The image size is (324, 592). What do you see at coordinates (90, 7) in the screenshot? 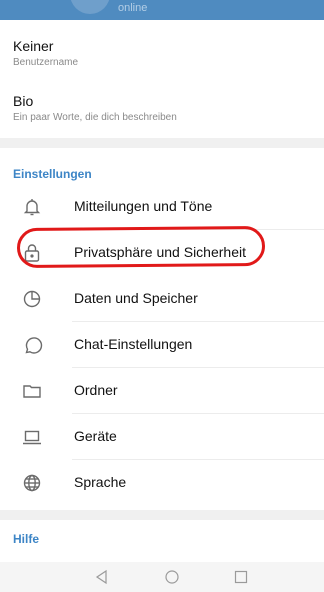
I see `avatar` at bounding box center [90, 7].